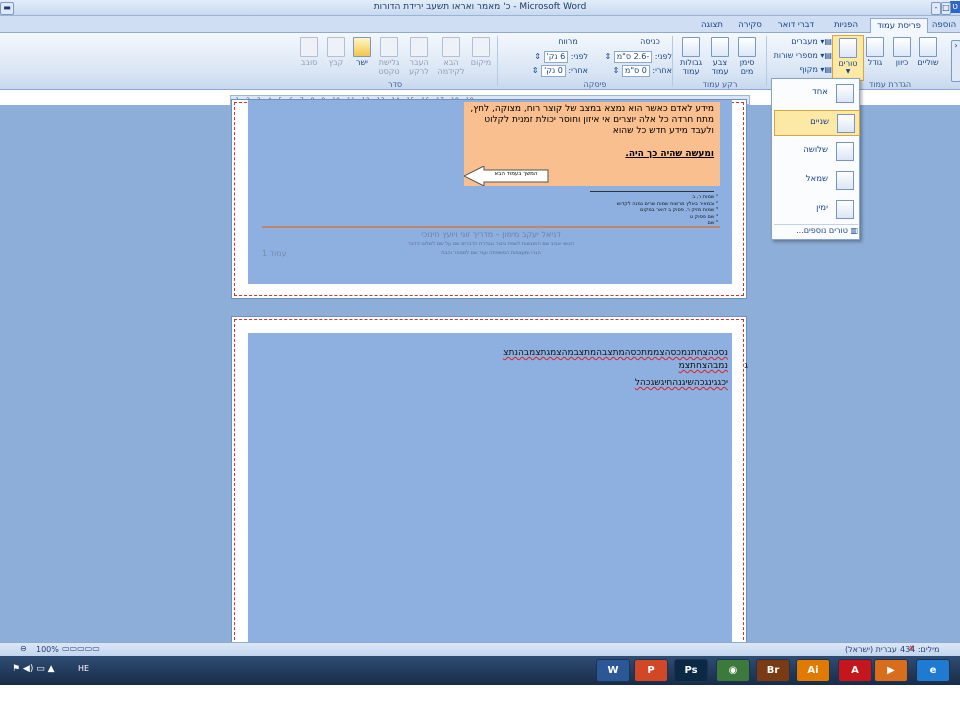 Image resolution: width=960 pixels, height=720 pixels. What do you see at coordinates (669, 154) in the screenshot?
I see `callout-bold: ומעשה שהיה כך היה.` at bounding box center [669, 154].